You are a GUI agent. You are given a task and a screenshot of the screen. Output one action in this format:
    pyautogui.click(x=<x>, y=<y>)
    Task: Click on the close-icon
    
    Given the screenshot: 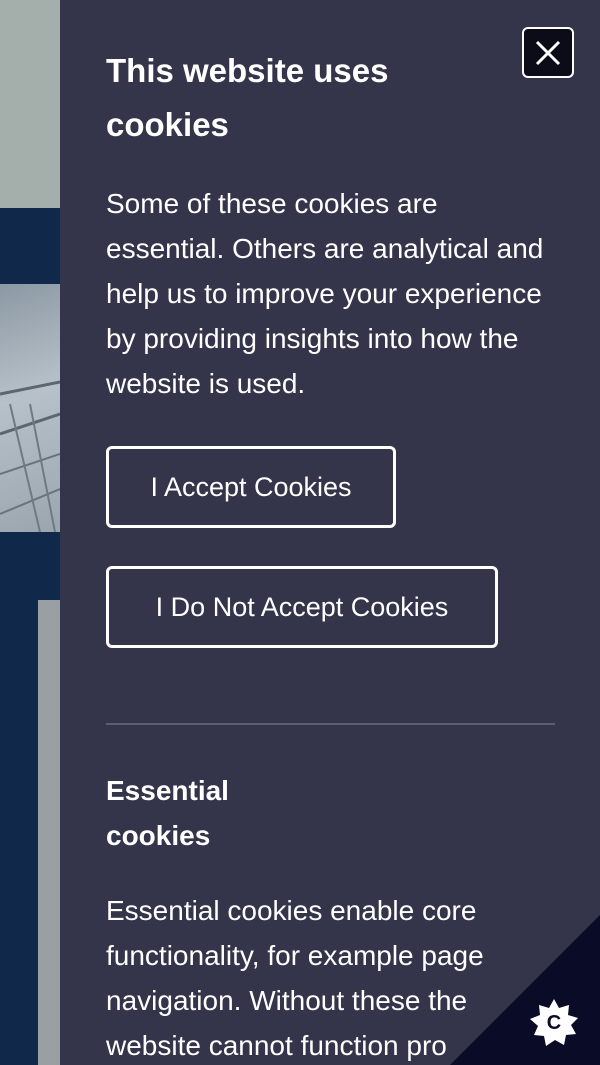 What is the action you would take?
    pyautogui.click(x=548, y=52)
    